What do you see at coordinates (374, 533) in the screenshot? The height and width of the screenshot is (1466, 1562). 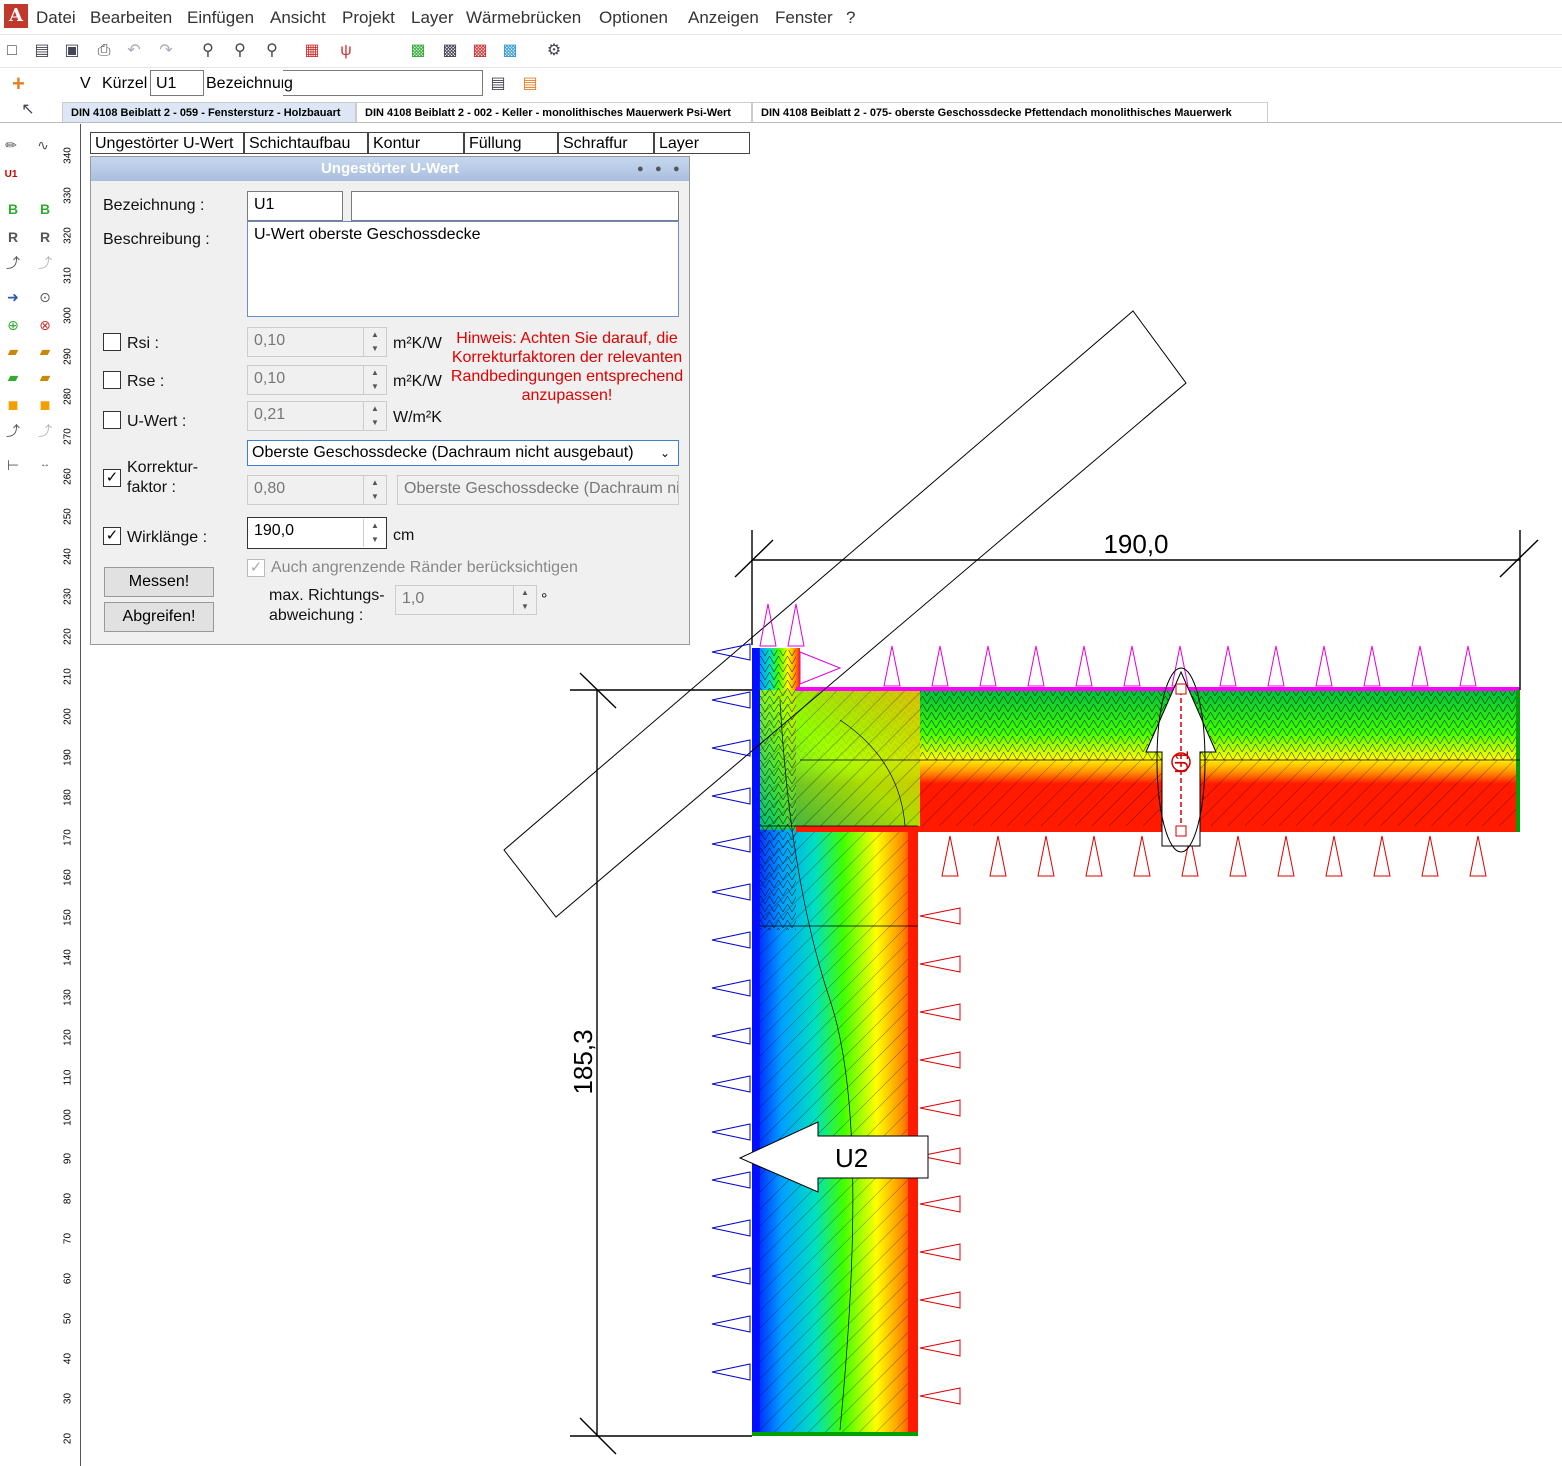 I see `wirklaenge-spinner: ▲ ▼` at bounding box center [374, 533].